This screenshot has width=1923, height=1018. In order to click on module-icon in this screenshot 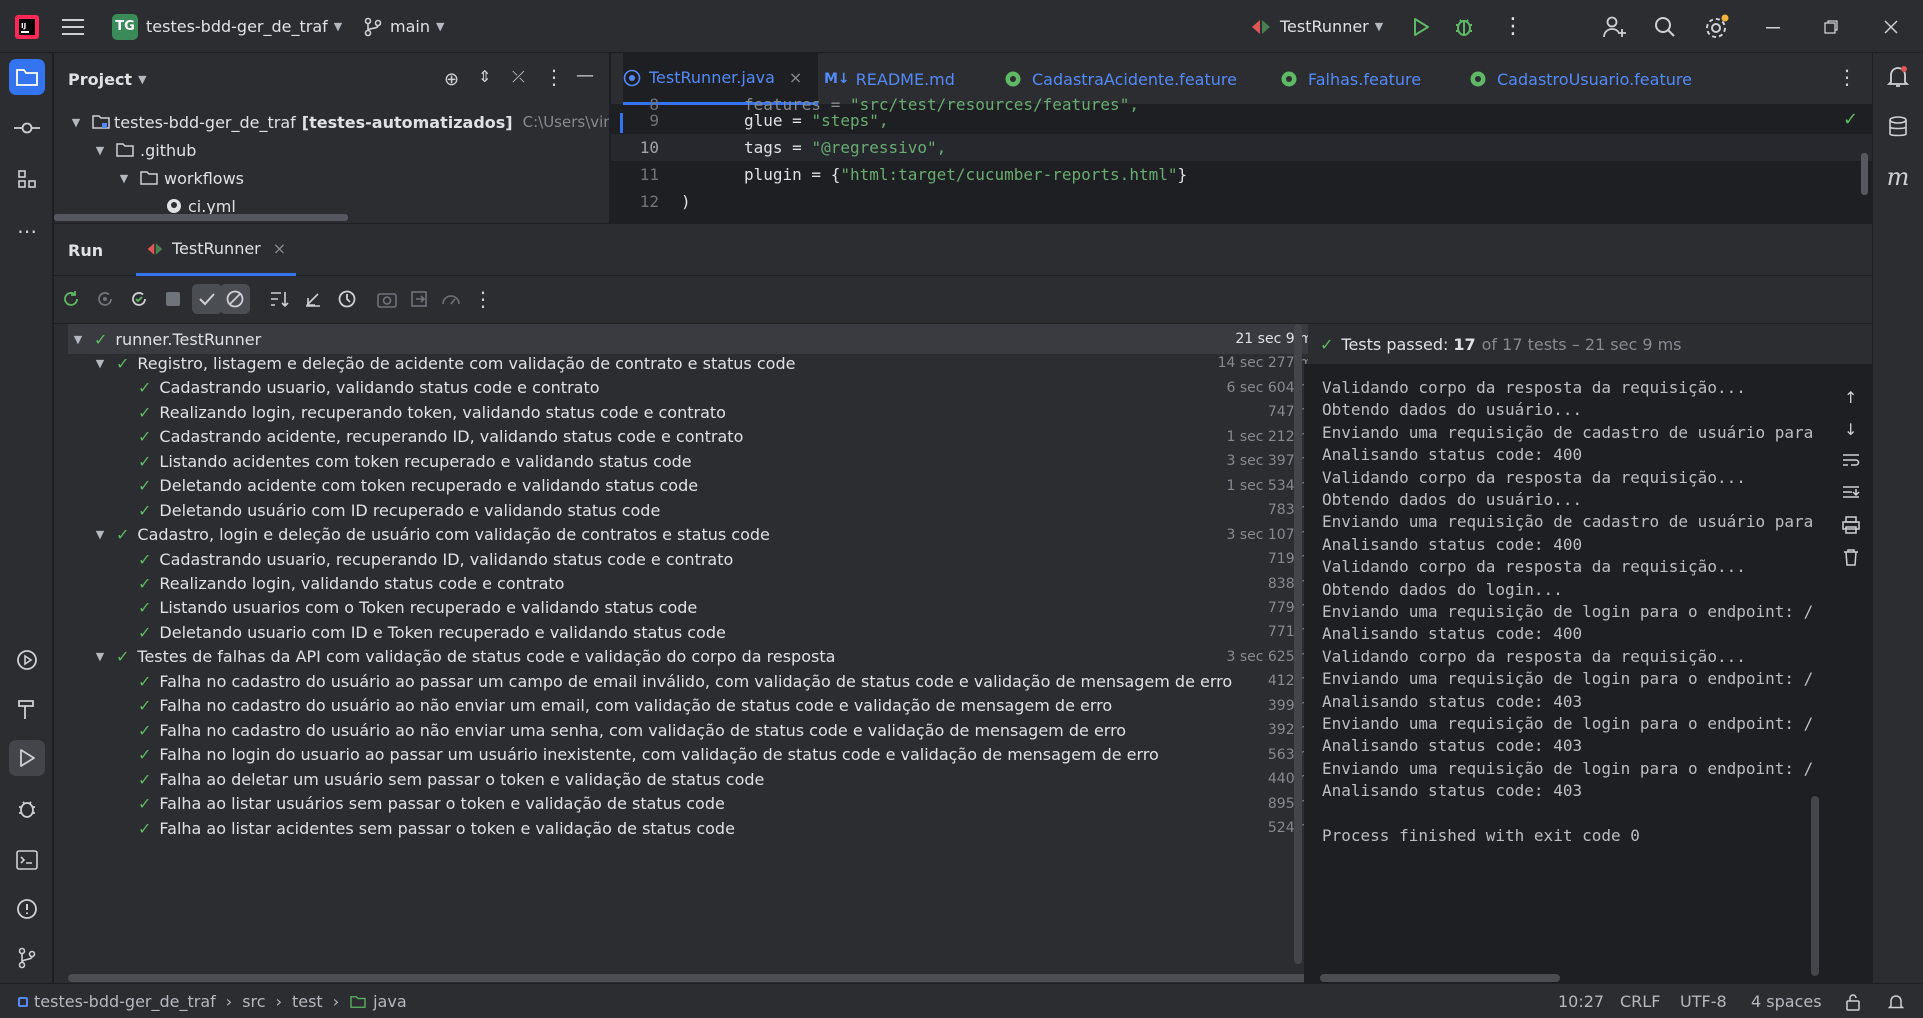, I will do `click(23, 1001)`.